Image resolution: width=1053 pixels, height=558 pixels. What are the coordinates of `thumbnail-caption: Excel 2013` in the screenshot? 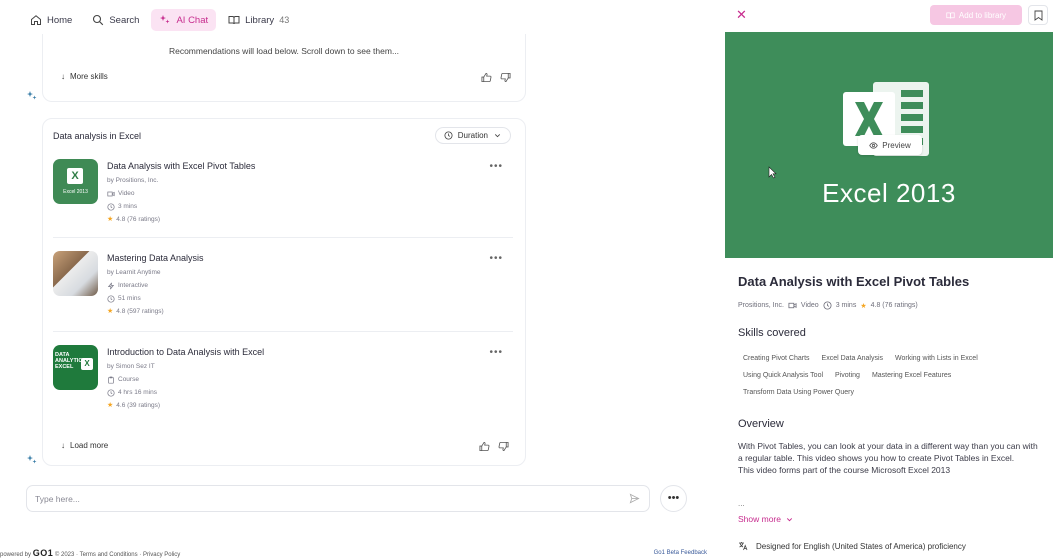 It's located at (75, 192).